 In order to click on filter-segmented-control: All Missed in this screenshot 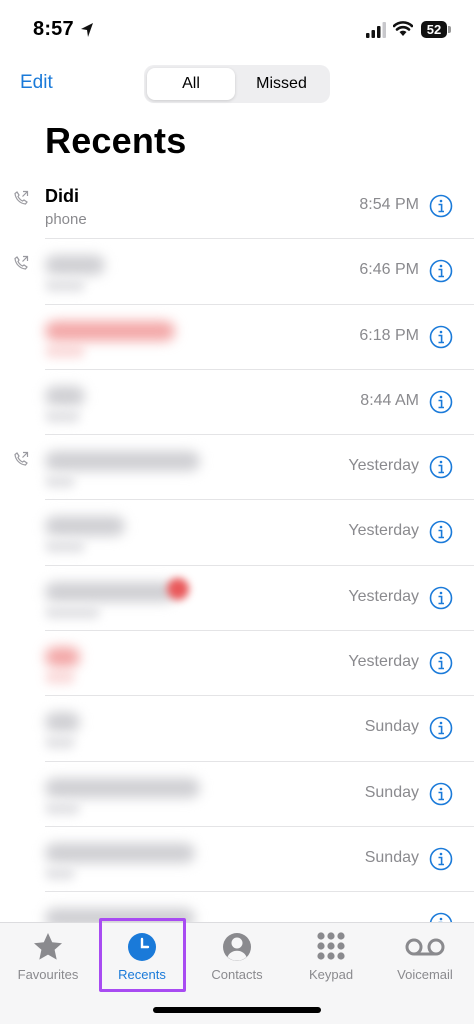, I will do `click(237, 84)`.